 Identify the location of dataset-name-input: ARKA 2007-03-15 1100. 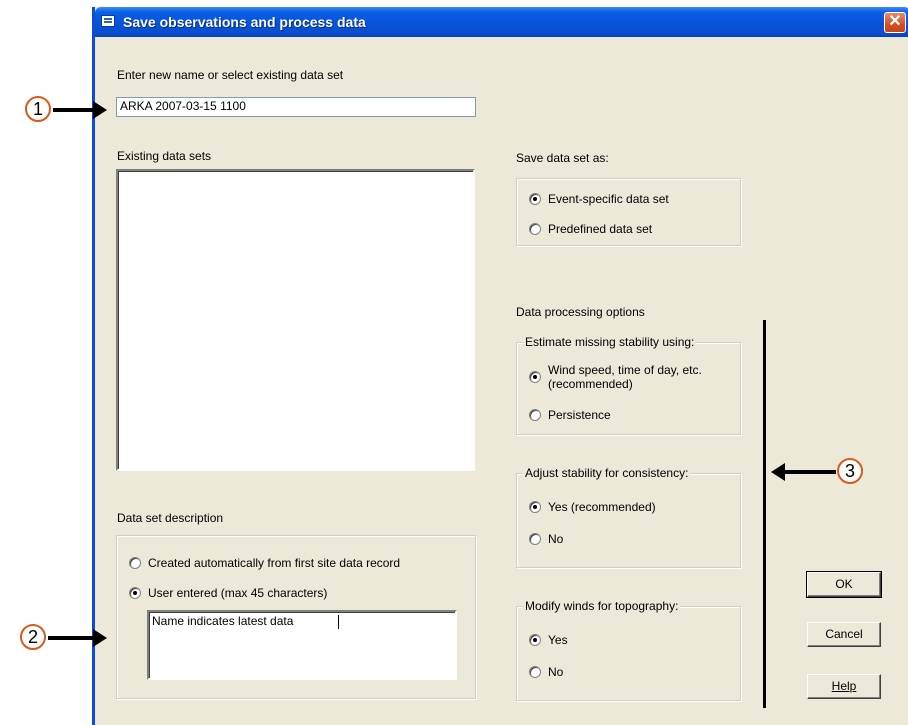
(296, 107).